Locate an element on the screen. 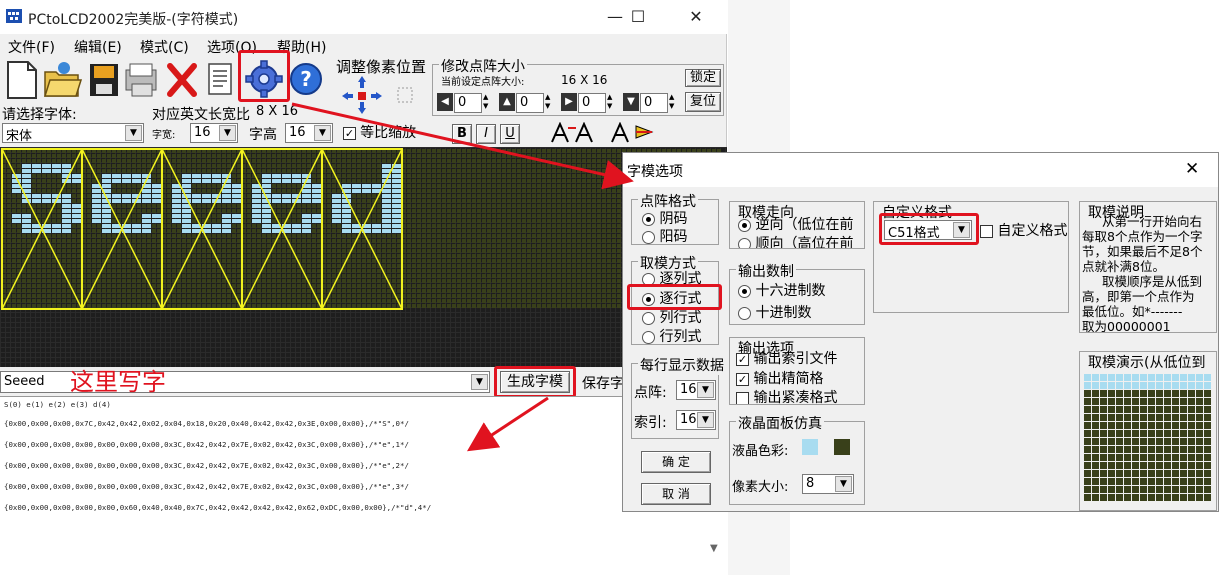 The height and width of the screenshot is (575, 1219). mirror-icon is located at coordinates (572, 133).